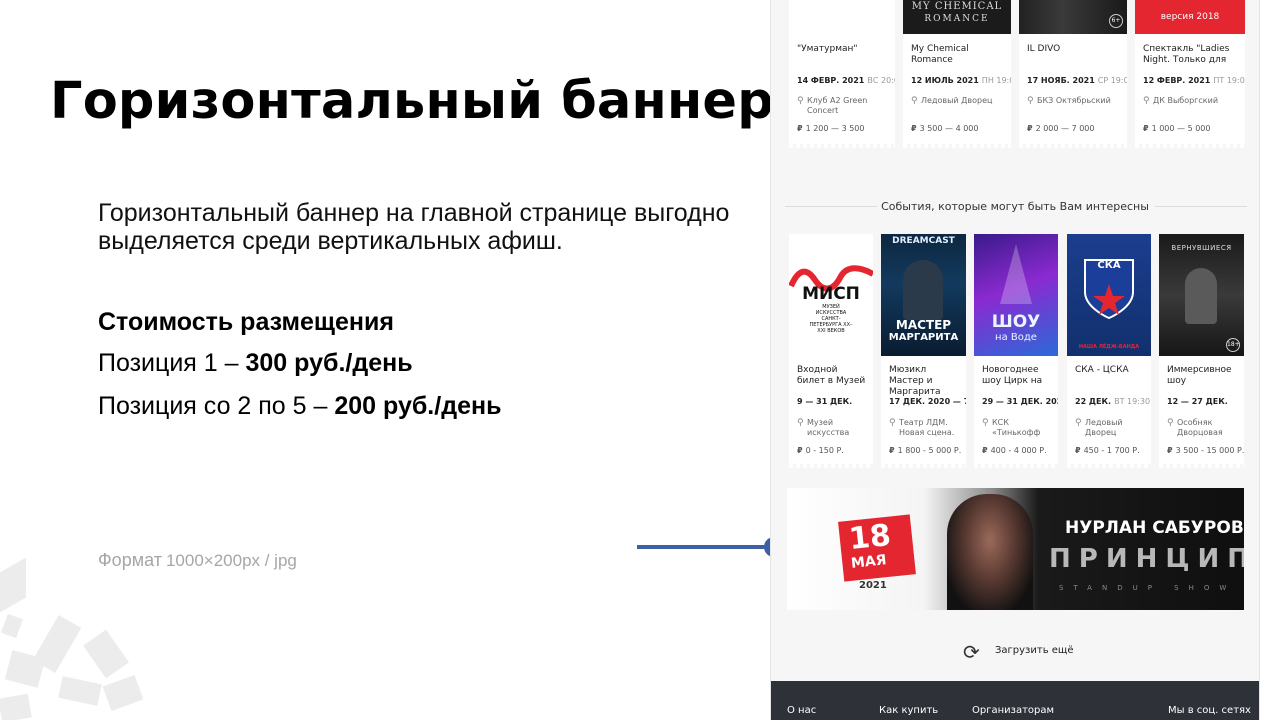 This screenshot has width=1280, height=720. What do you see at coordinates (1181, 101) in the screenshot?
I see `event-venue: ⚲ ДК Выборгский` at bounding box center [1181, 101].